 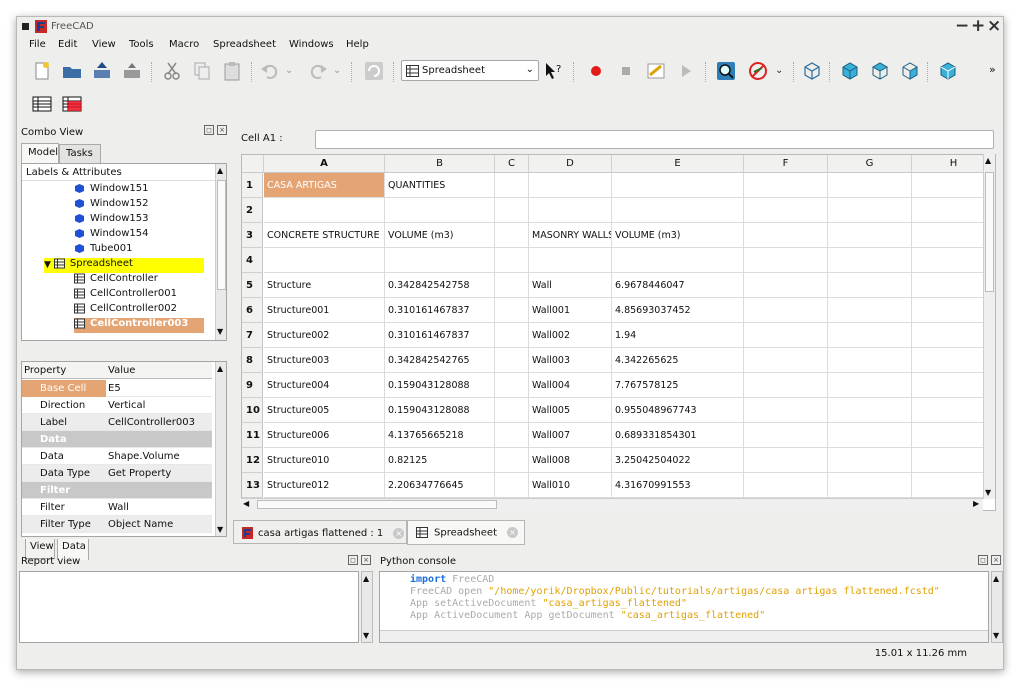 What do you see at coordinates (324, 310) in the screenshot?
I see `sheet-cell: Structure001` at bounding box center [324, 310].